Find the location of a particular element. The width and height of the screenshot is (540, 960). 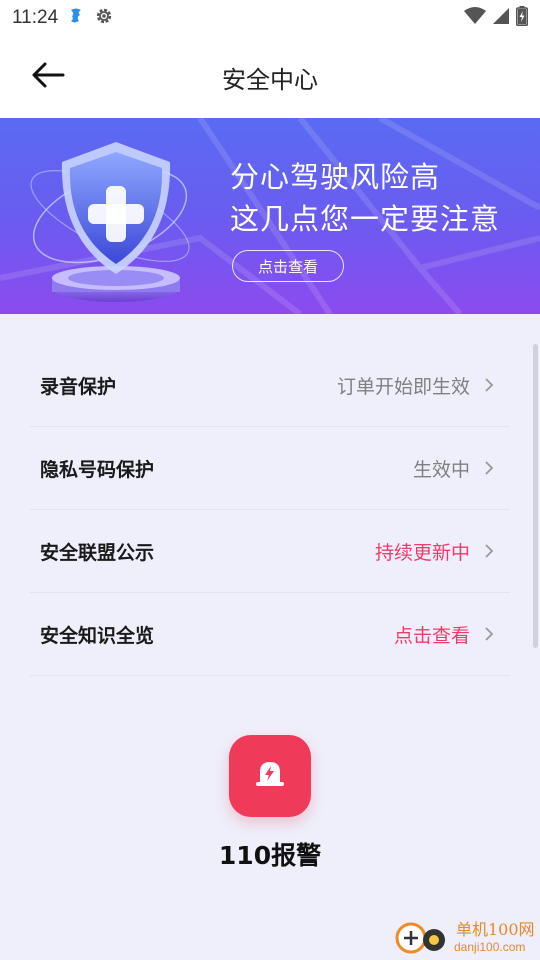

call-police-button is located at coordinates (270, 776).